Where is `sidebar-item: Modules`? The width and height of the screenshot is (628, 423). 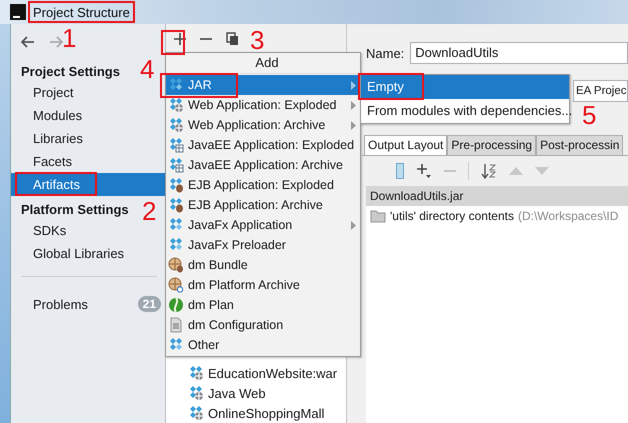 sidebar-item: Modules is located at coordinates (88, 115).